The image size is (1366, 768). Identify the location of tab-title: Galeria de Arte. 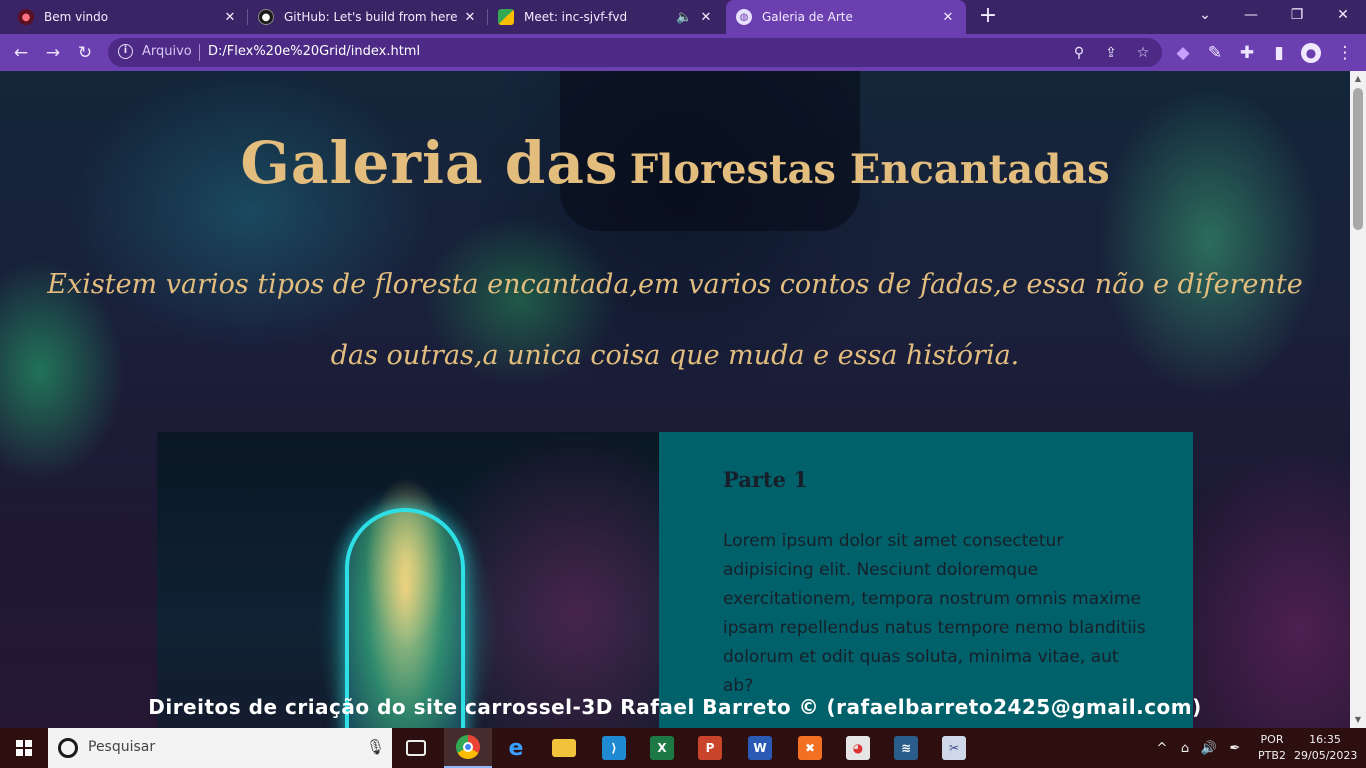
(807, 17).